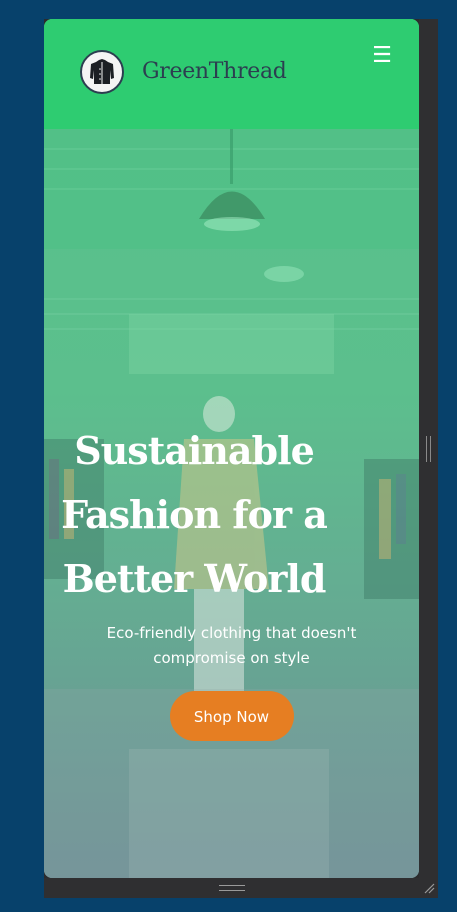  I want to click on logo, so click(102, 72).